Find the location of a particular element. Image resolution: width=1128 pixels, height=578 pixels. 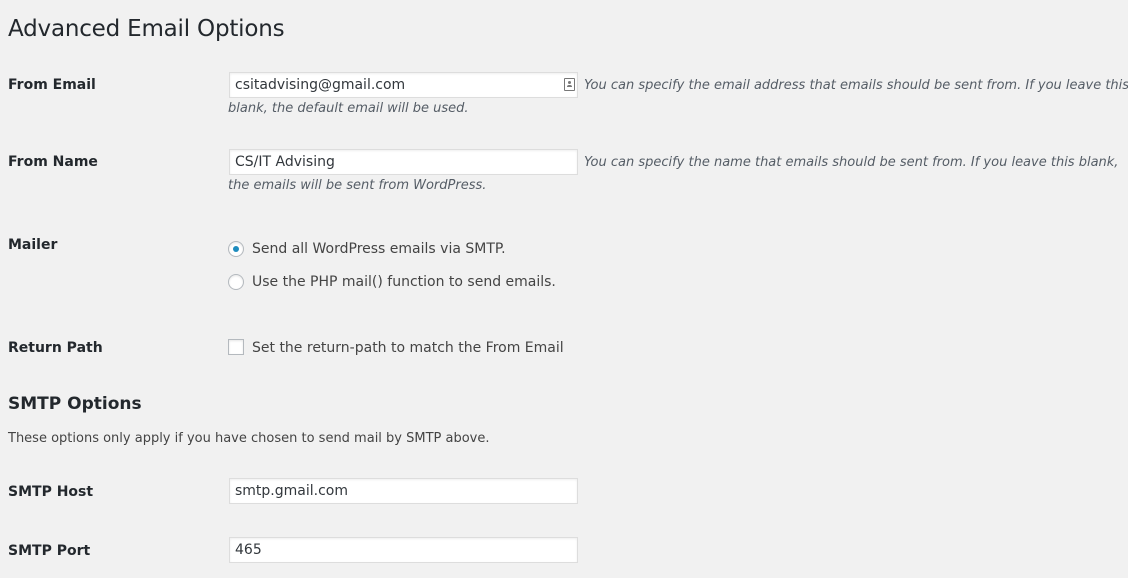

radio-selected-dot is located at coordinates (236, 249).